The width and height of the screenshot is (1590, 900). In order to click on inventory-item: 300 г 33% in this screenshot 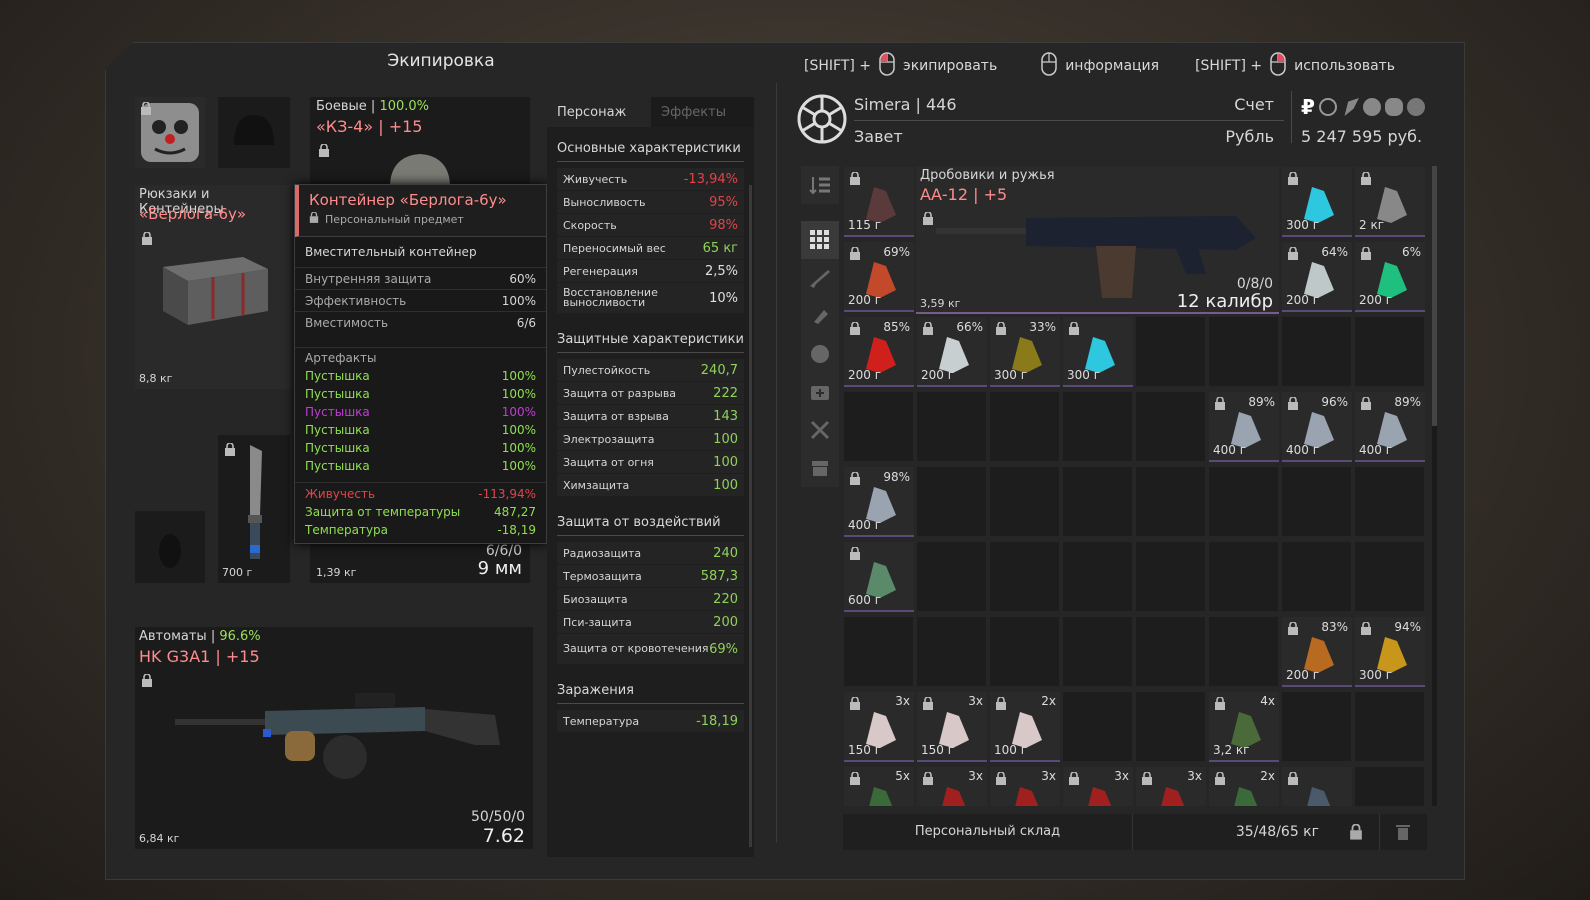, I will do `click(1025, 352)`.